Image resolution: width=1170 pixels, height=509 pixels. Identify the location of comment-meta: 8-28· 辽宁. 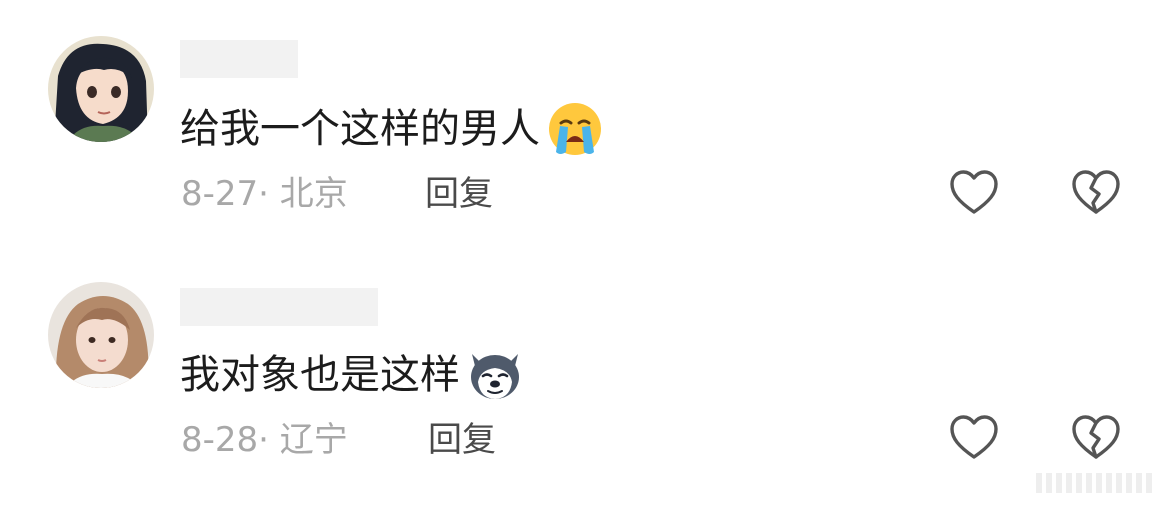
(264, 440).